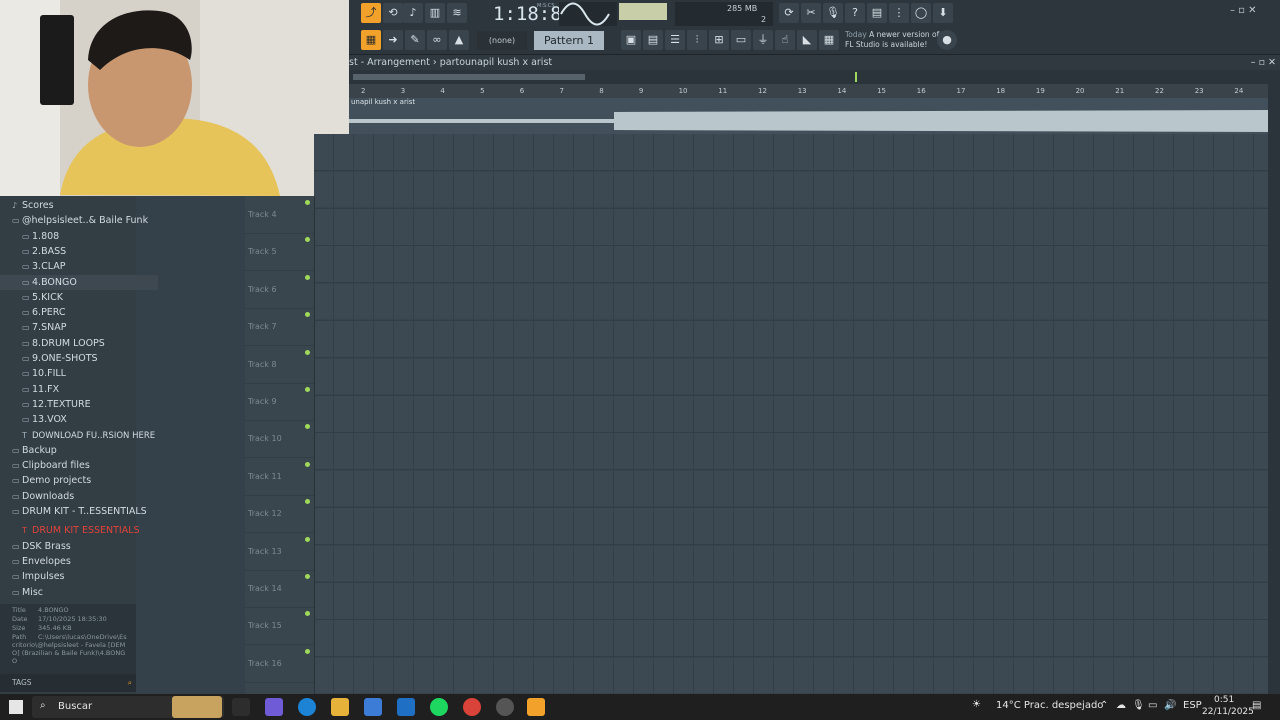  Describe the element at coordinates (675, 40) in the screenshot. I see `browser-icon: ☰` at that location.